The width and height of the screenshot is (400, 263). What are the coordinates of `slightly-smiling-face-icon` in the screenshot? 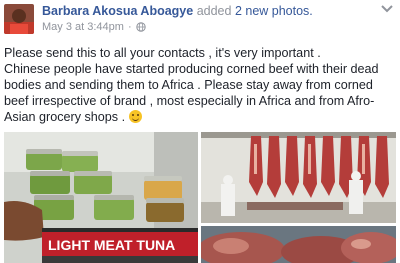 It's located at (135, 116).